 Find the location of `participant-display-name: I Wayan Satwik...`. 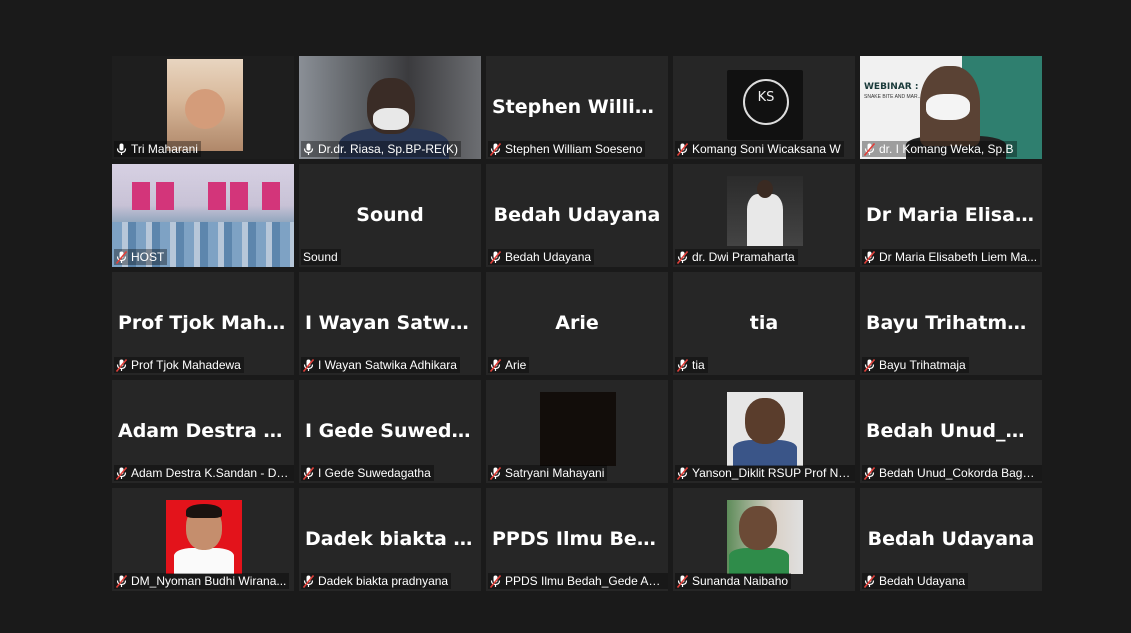

participant-display-name: I Wayan Satwik... is located at coordinates (393, 323).